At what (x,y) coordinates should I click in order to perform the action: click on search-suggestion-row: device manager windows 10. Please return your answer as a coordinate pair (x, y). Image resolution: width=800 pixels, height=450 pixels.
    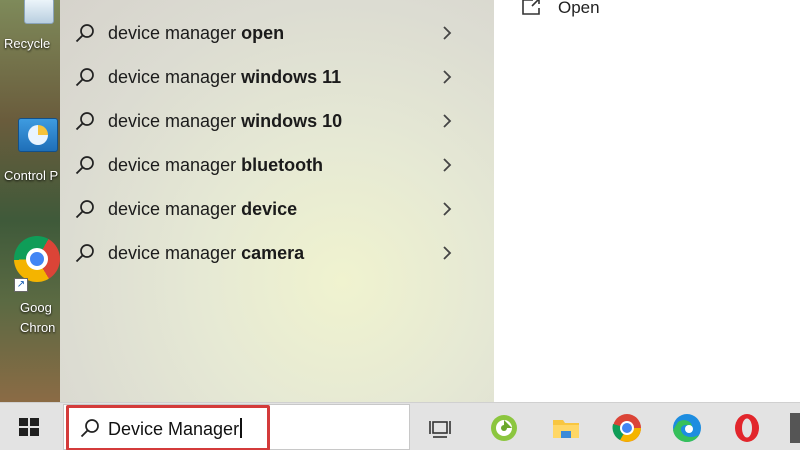
    Looking at the image, I should click on (277, 121).